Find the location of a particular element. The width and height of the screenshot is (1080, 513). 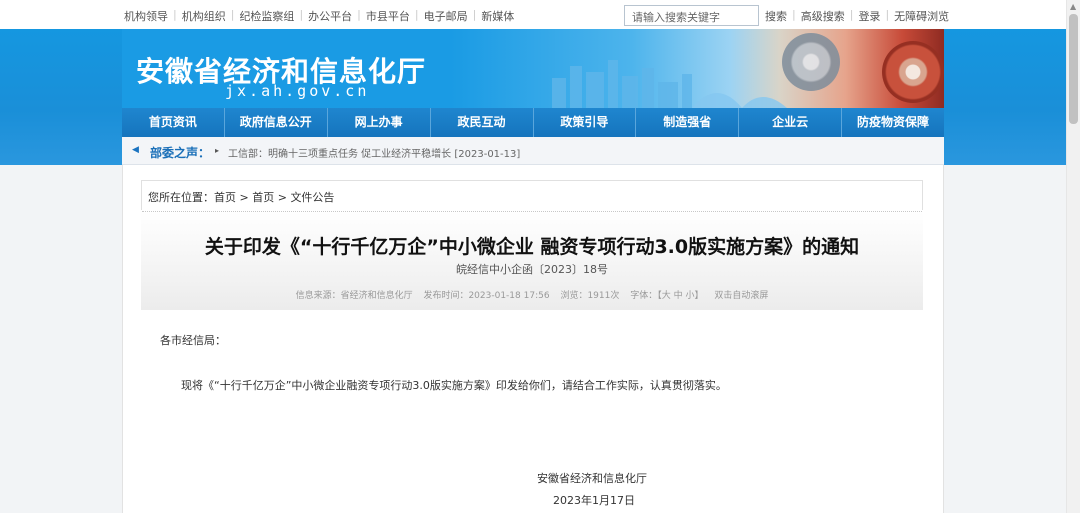

signature-date: 2023年1月17日 is located at coordinates (594, 500).